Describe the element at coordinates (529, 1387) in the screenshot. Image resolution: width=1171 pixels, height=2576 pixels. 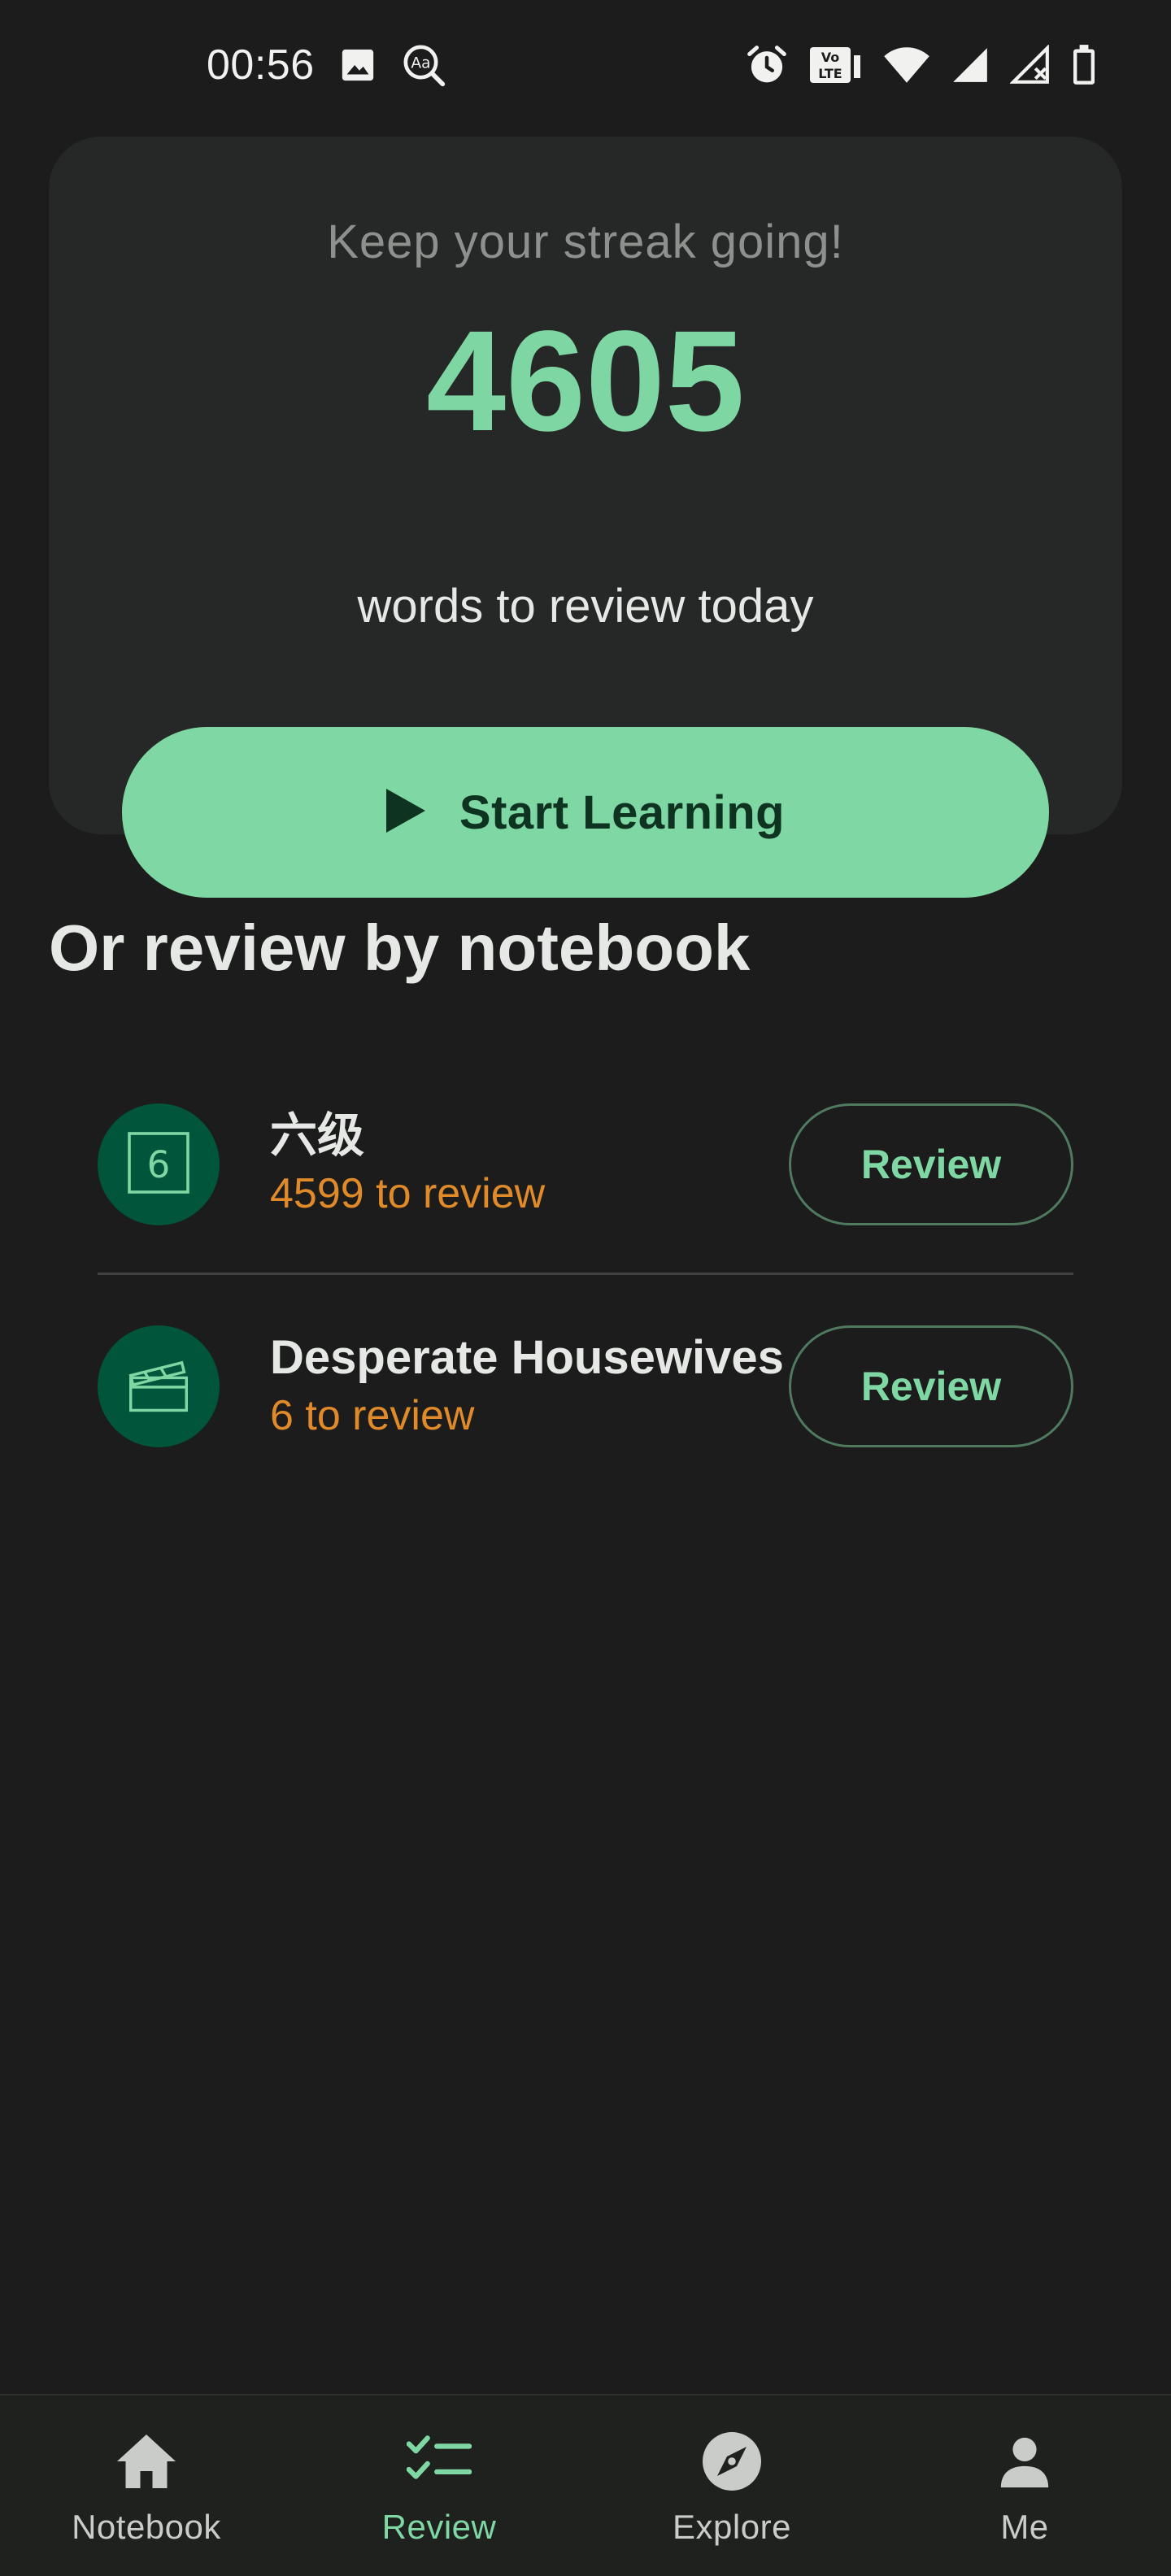
I see `notebook-text: Desperate Housewives 6 to review` at that location.